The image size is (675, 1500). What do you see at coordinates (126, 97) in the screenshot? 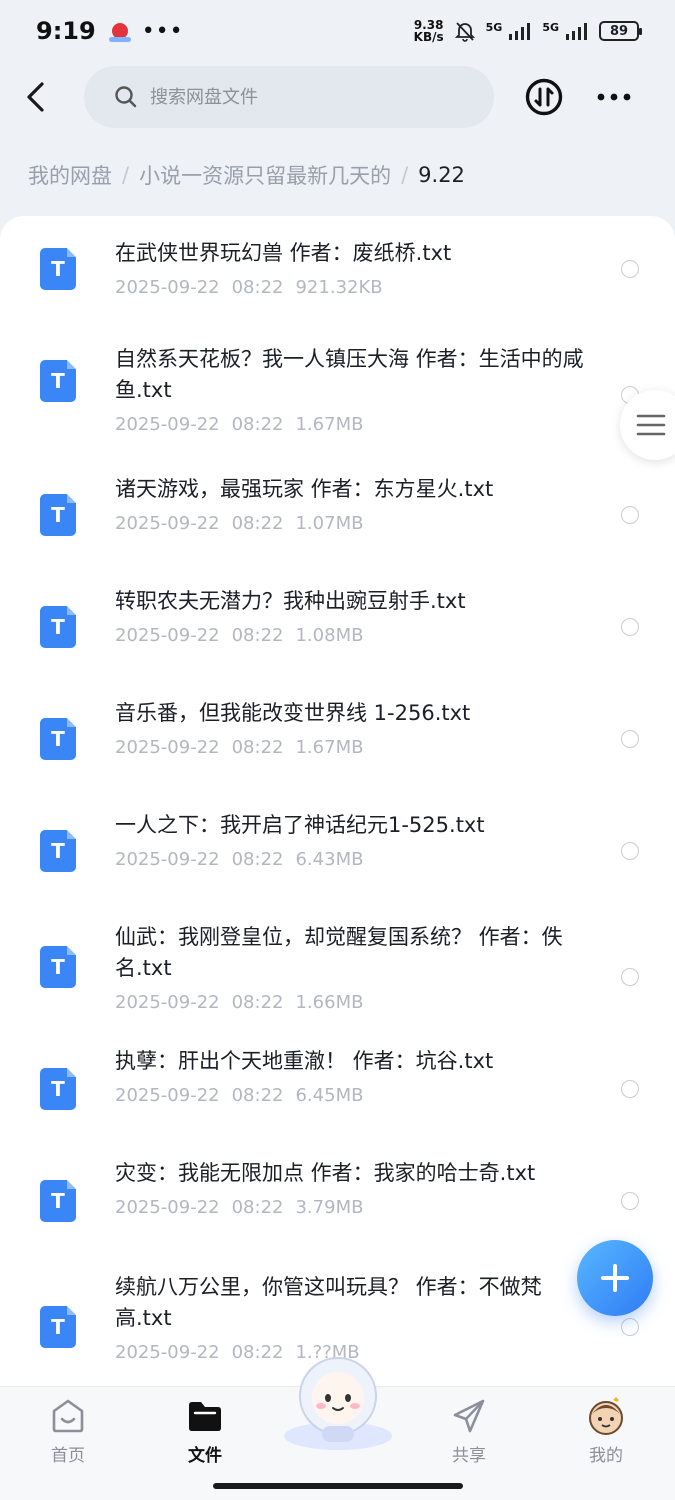
I see `search-icon` at bounding box center [126, 97].